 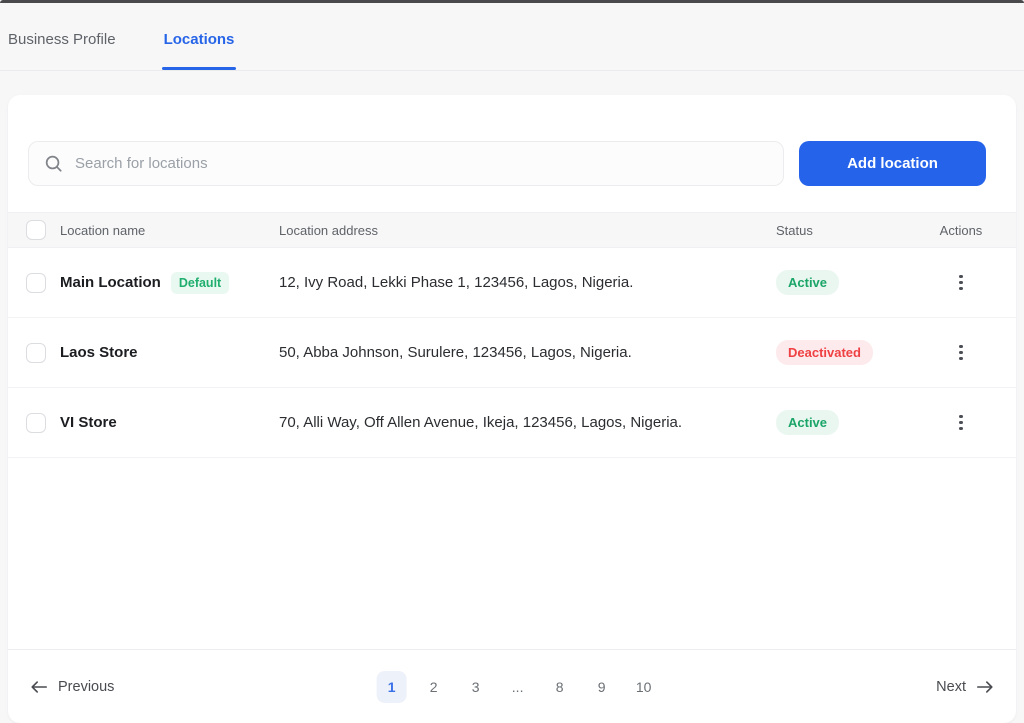 What do you see at coordinates (892, 163) in the screenshot?
I see `add-location-button: Add location` at bounding box center [892, 163].